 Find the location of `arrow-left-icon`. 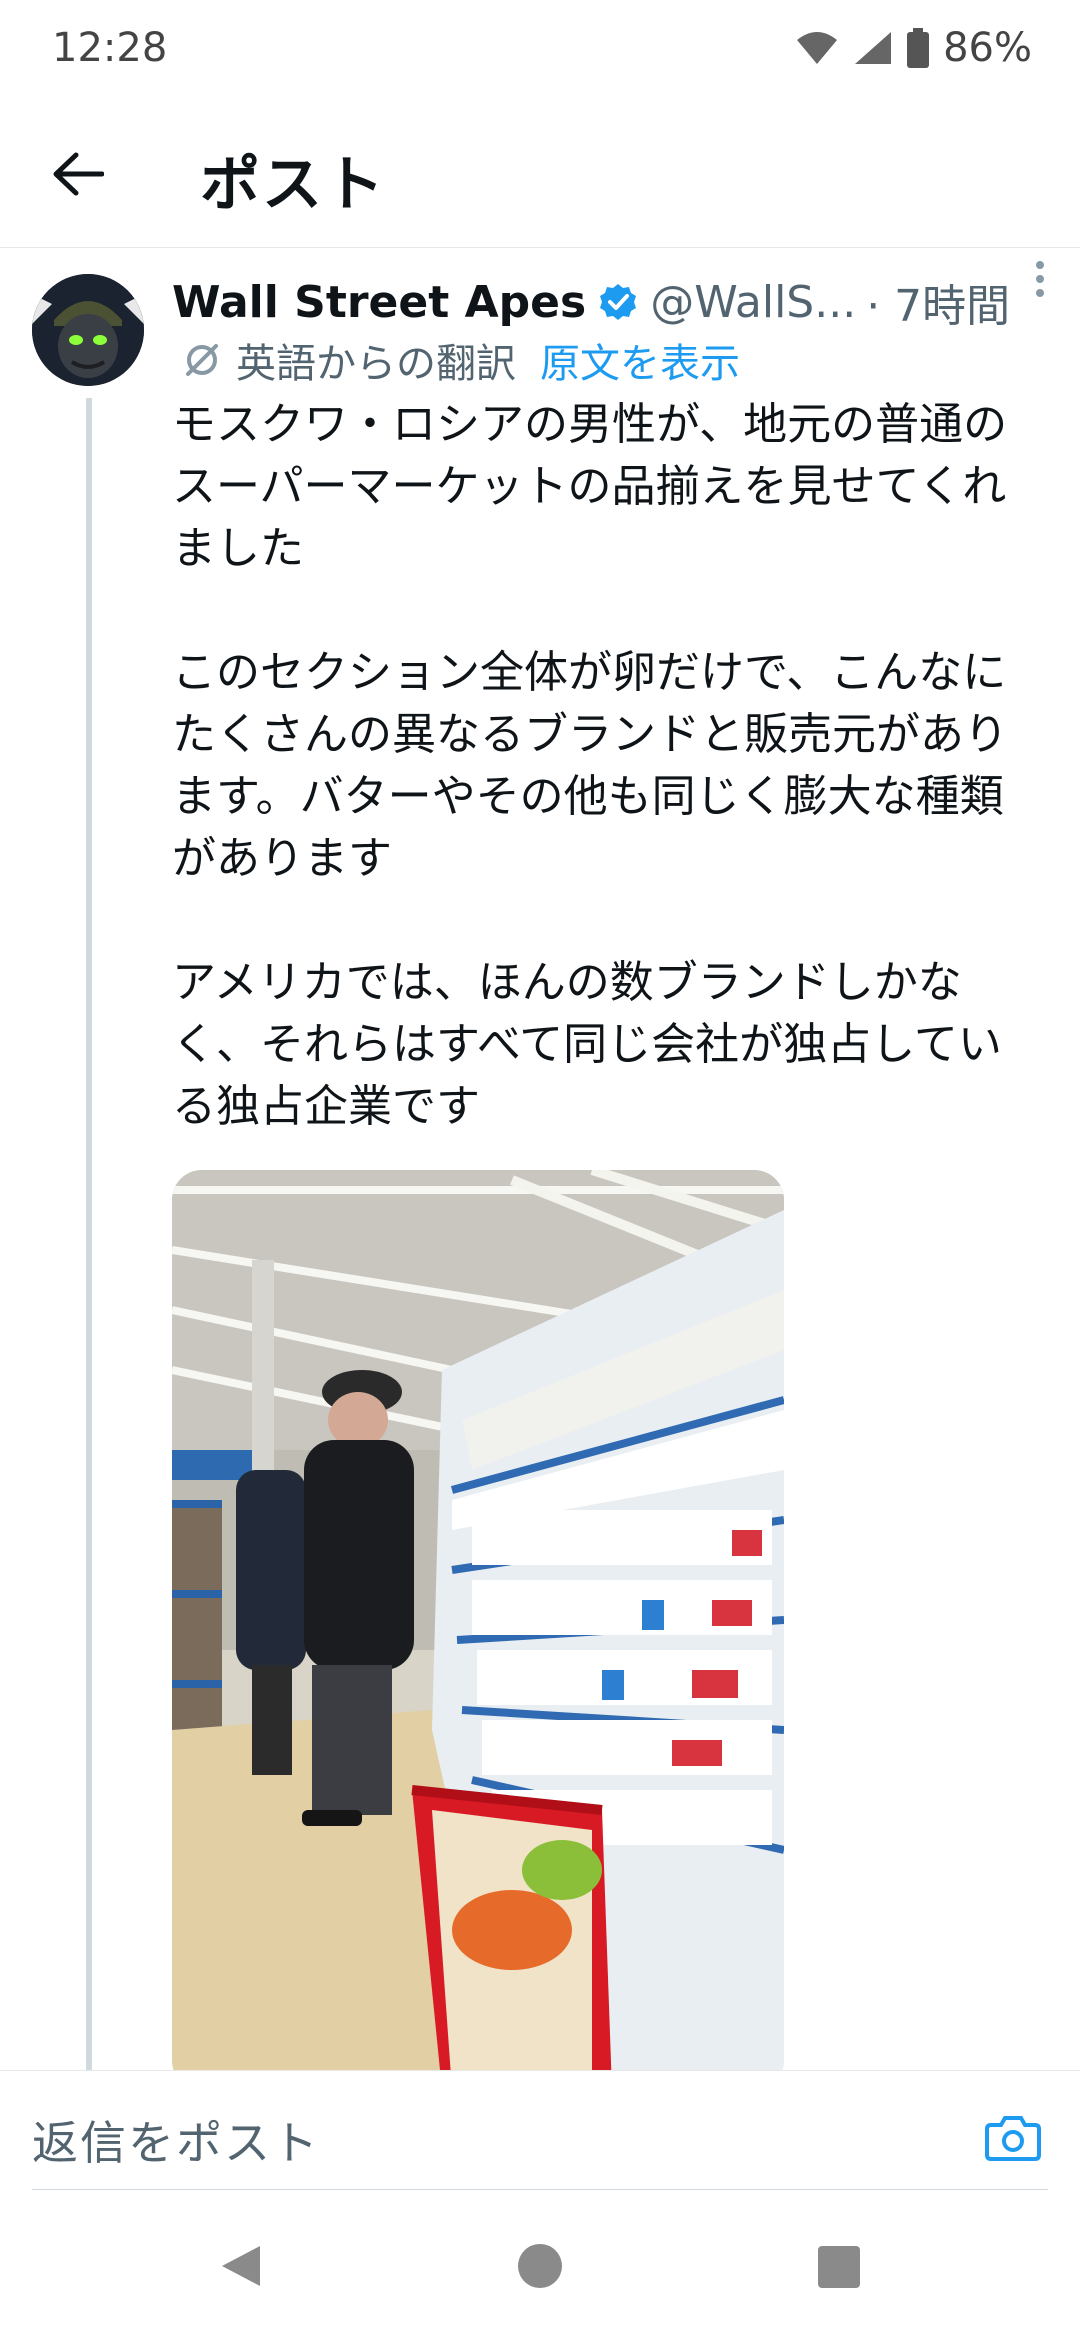

arrow-left-icon is located at coordinates (78, 174).